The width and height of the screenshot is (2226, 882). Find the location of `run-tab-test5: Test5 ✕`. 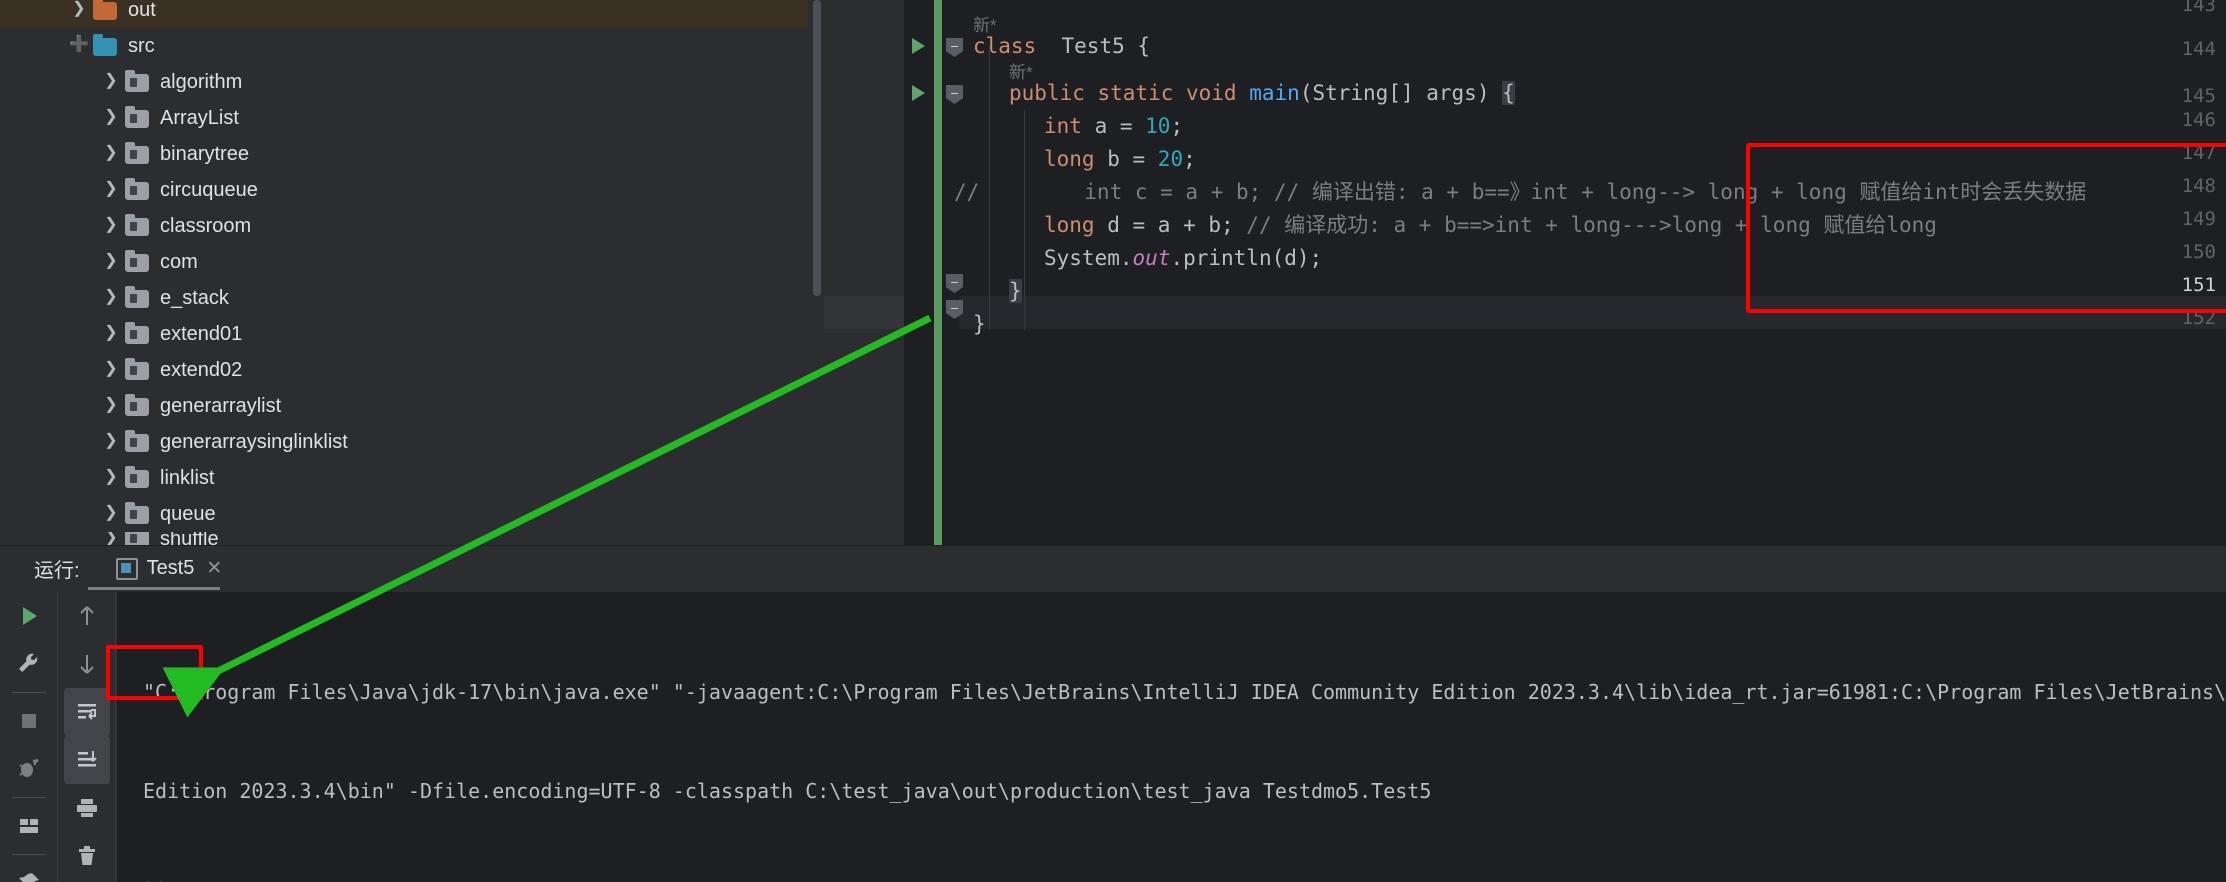

run-tab-test5: Test5 ✕ is located at coordinates (168, 568).